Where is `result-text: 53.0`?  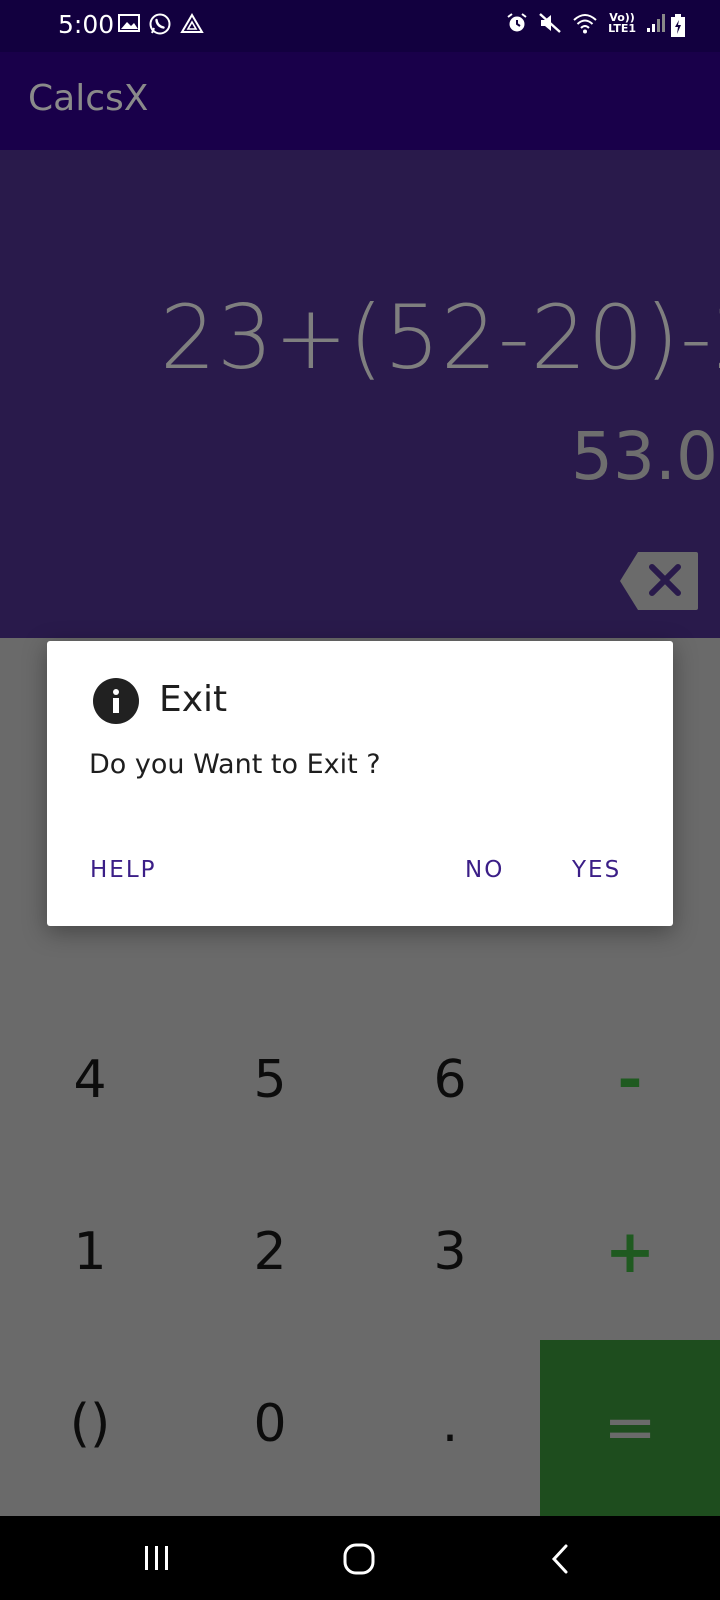
result-text: 53.0 is located at coordinates (644, 456).